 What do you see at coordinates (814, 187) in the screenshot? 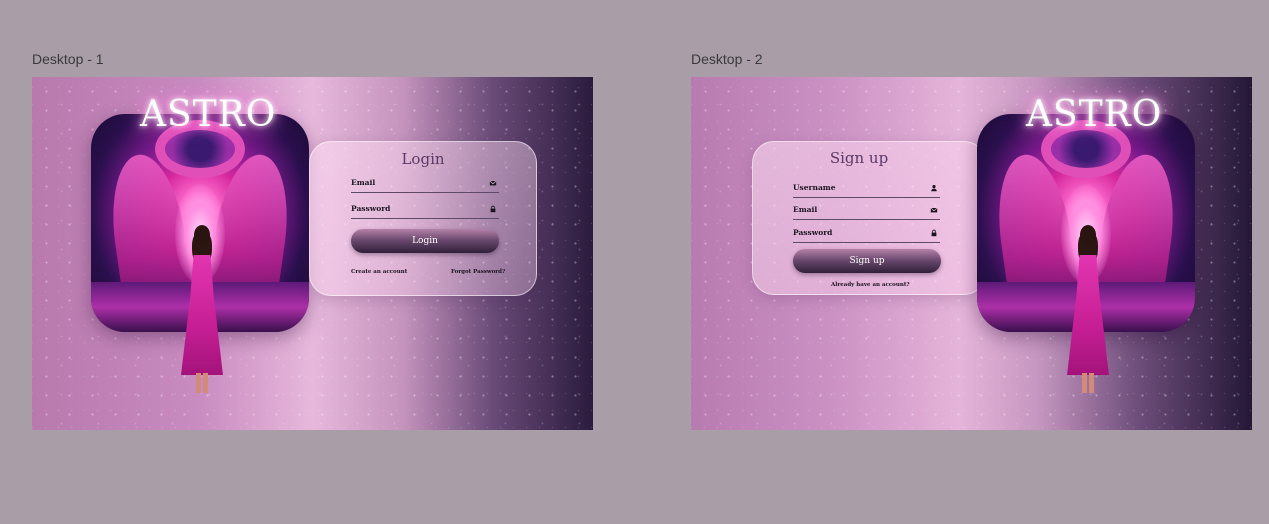
I see `username-label: Username` at bounding box center [814, 187].